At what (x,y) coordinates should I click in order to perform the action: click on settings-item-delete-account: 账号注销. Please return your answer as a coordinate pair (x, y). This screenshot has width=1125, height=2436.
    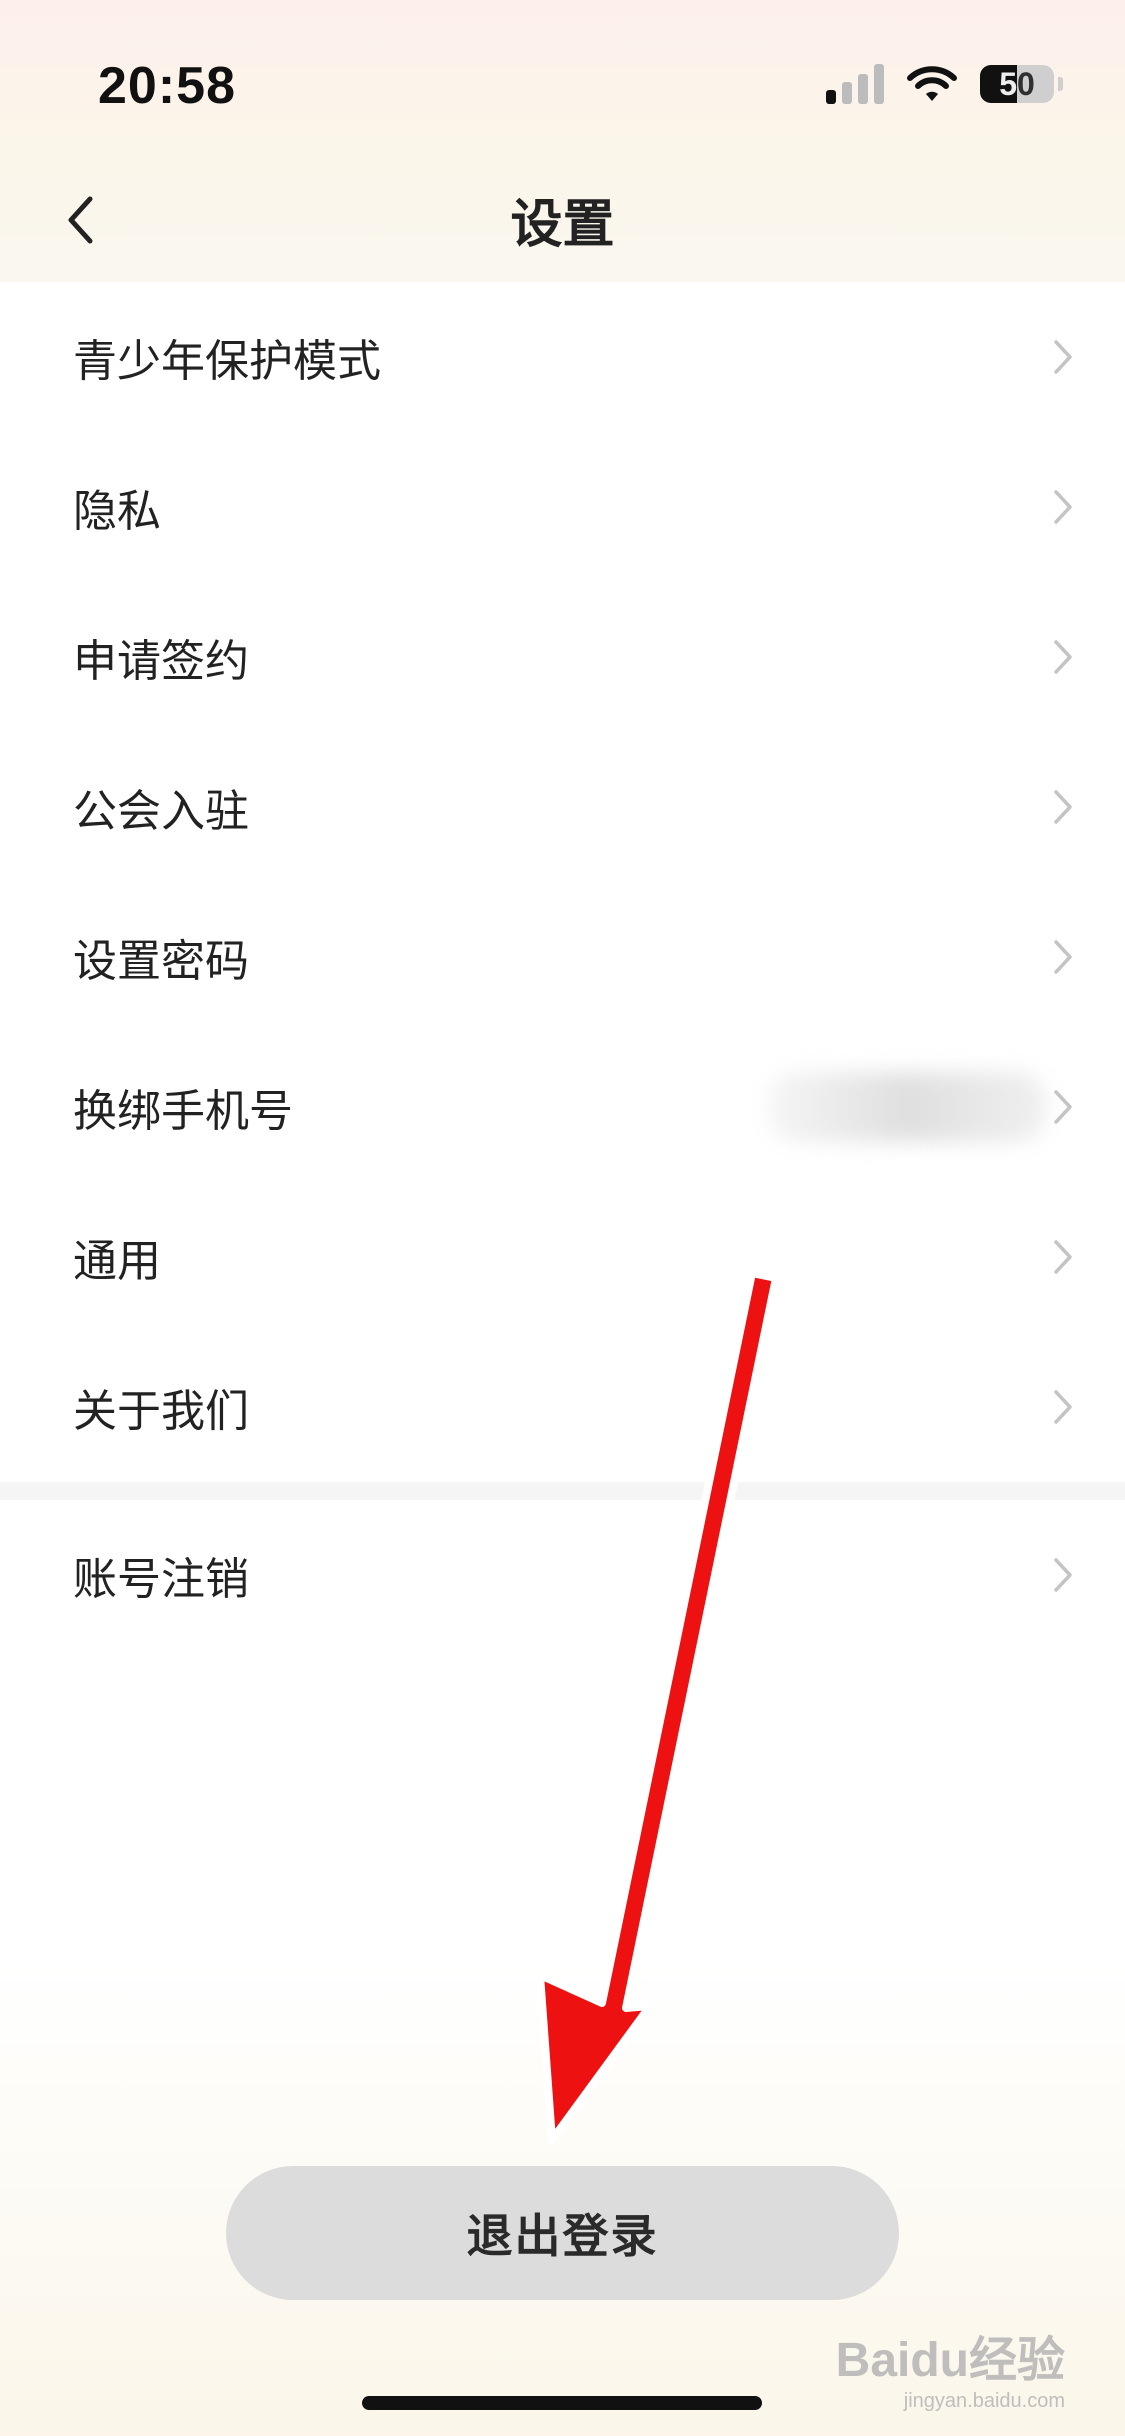
    Looking at the image, I should click on (562, 1575).